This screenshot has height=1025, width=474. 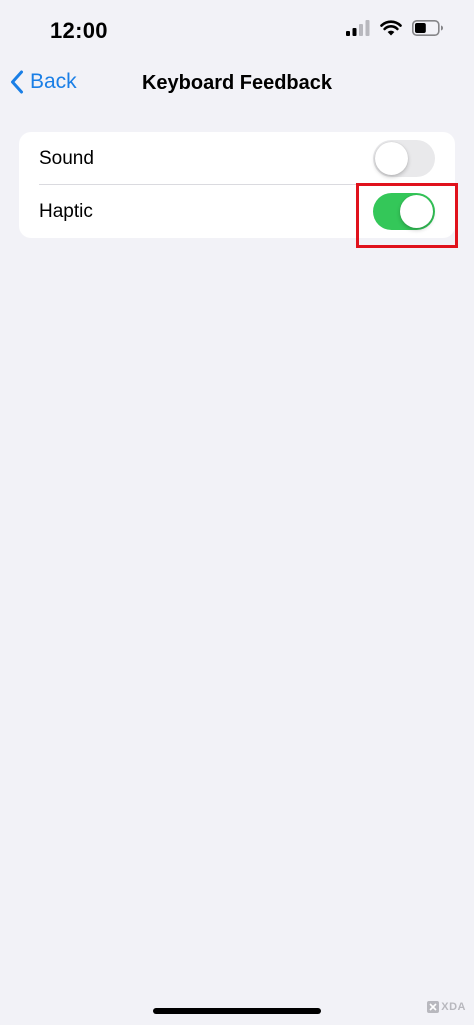 What do you see at coordinates (433, 1007) in the screenshot?
I see `xda-logo-icon` at bounding box center [433, 1007].